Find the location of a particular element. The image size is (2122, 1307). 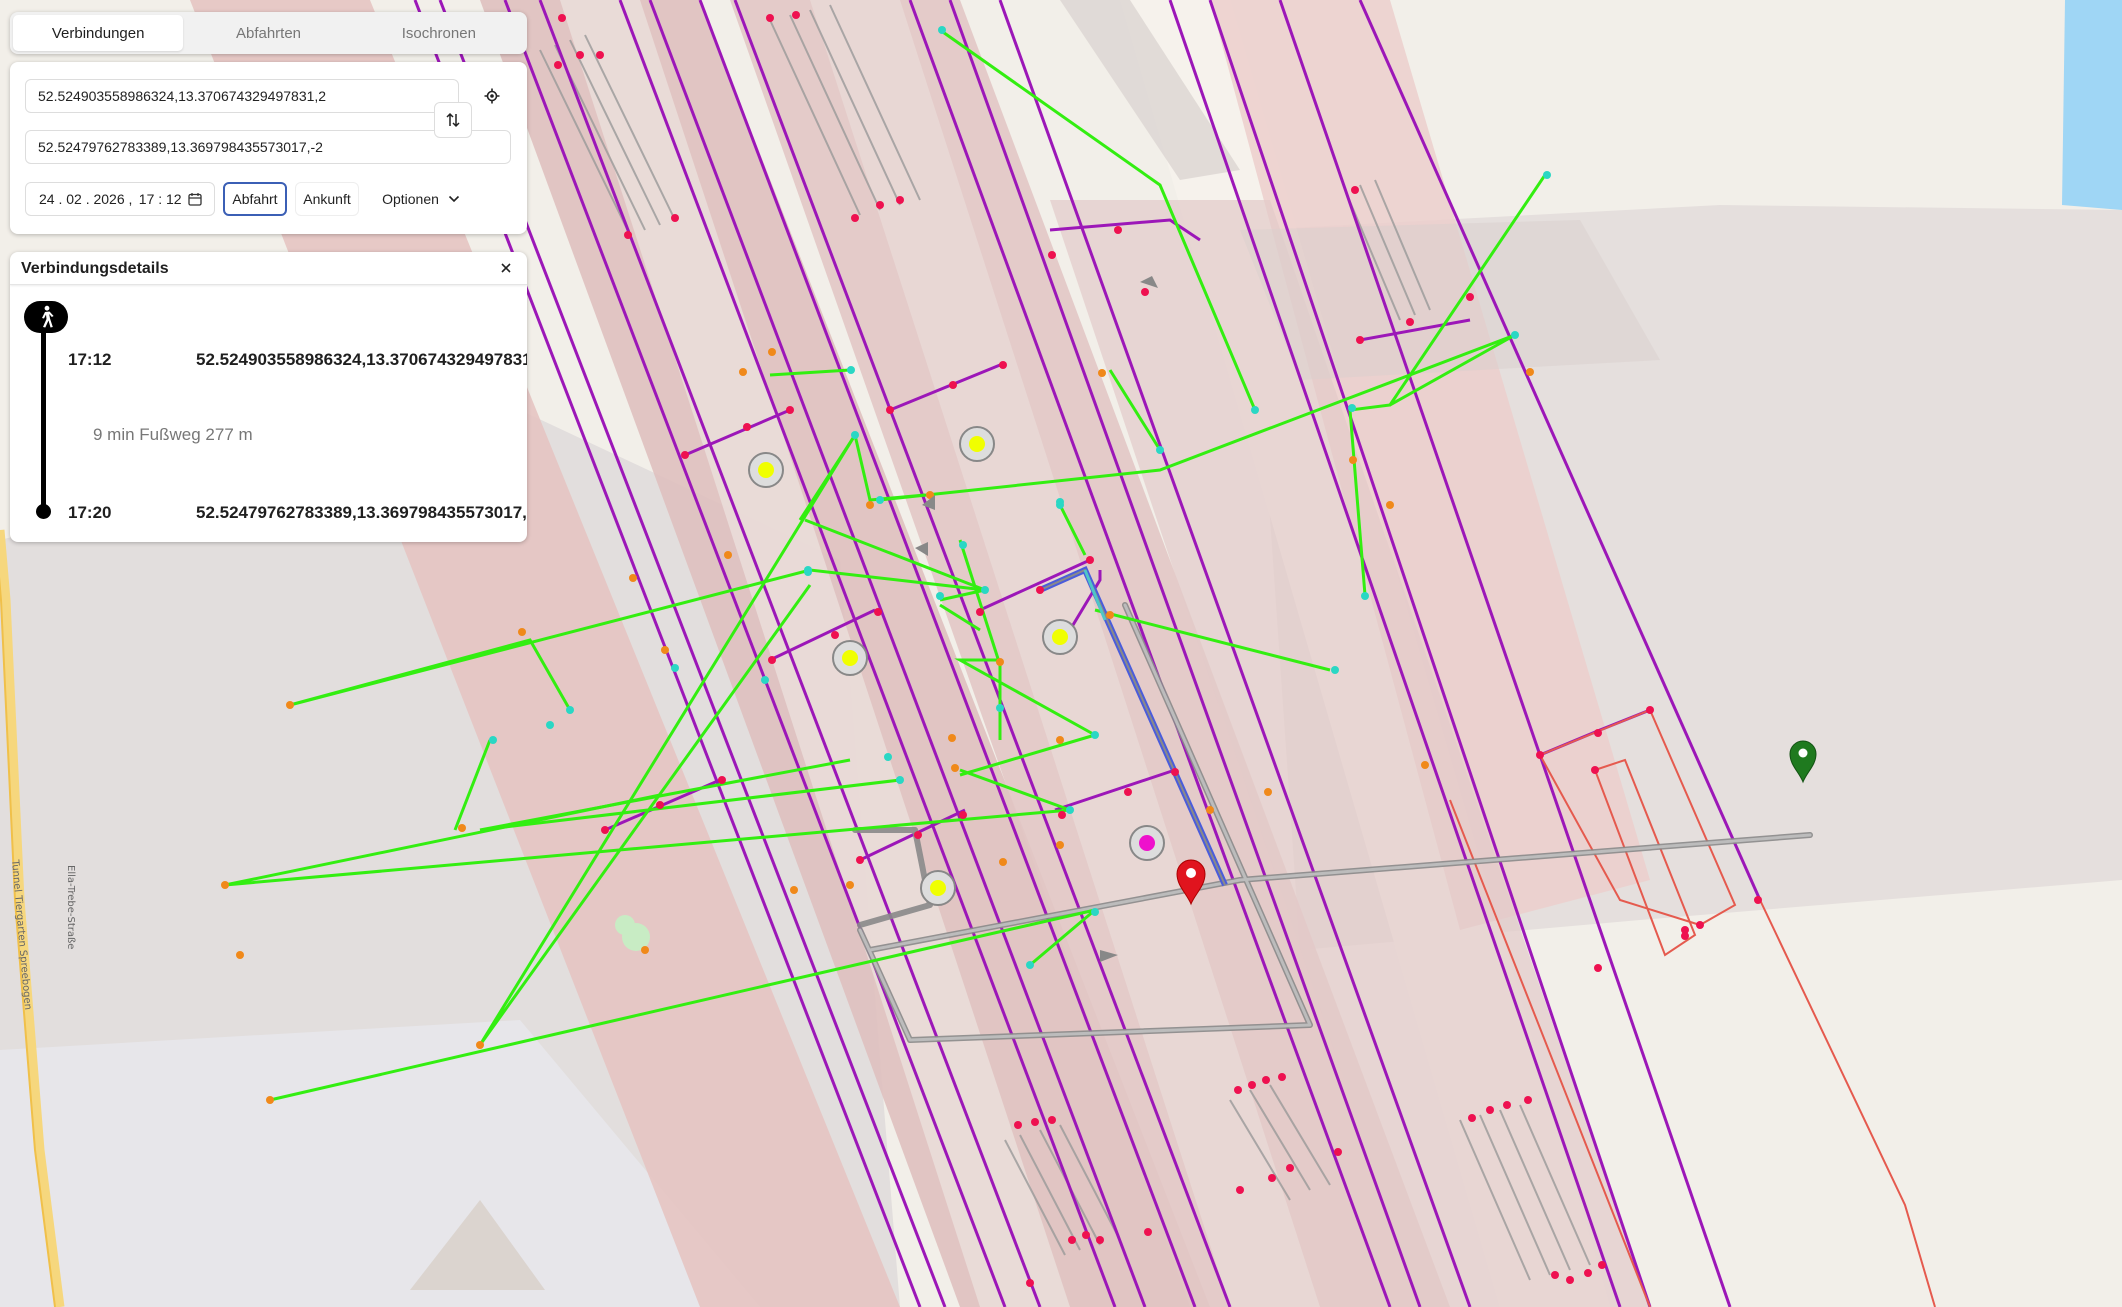

river-water is located at coordinates (2092, 105).